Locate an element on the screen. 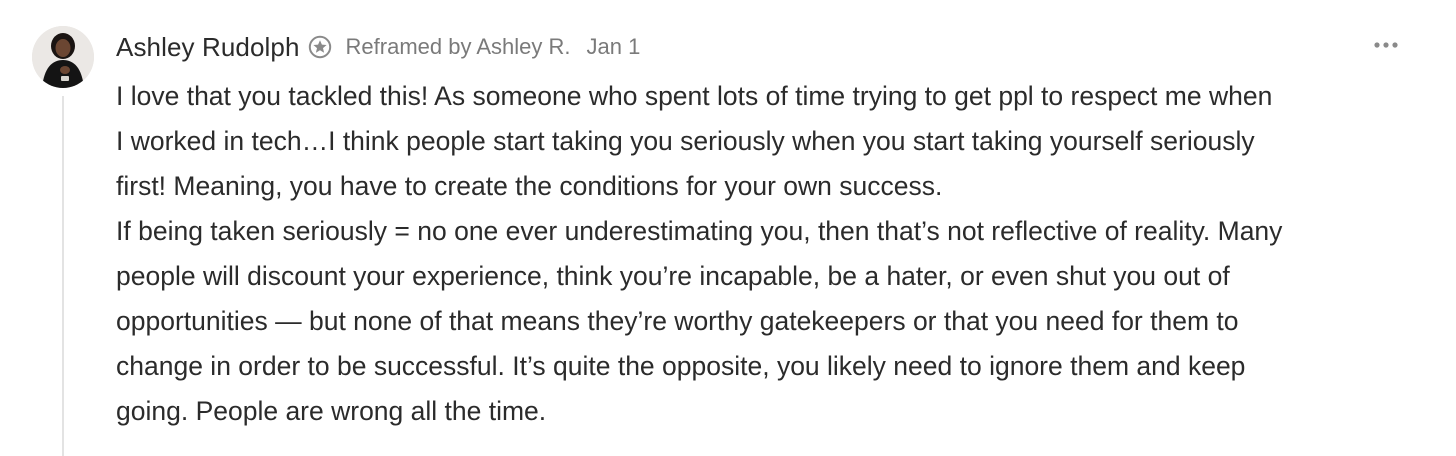 This screenshot has width=1456, height=456. more-options-icon is located at coordinates (1386, 45).